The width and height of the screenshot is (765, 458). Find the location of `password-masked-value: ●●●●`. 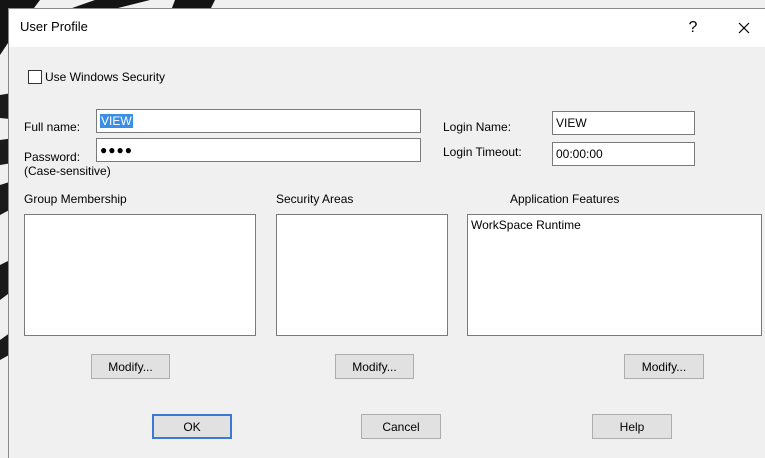

password-masked-value: ●●●● is located at coordinates (116, 150).